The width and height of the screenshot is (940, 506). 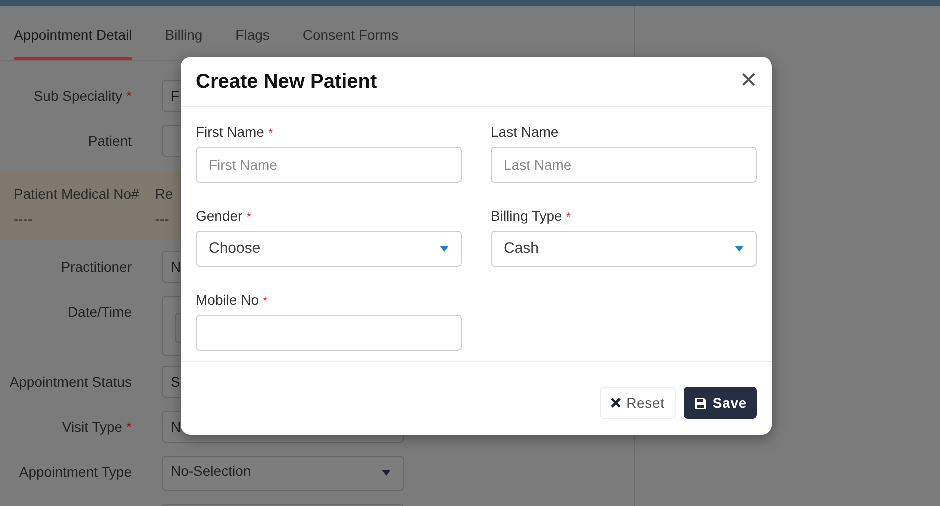 I want to click on info-label: Re, so click(x=164, y=194).